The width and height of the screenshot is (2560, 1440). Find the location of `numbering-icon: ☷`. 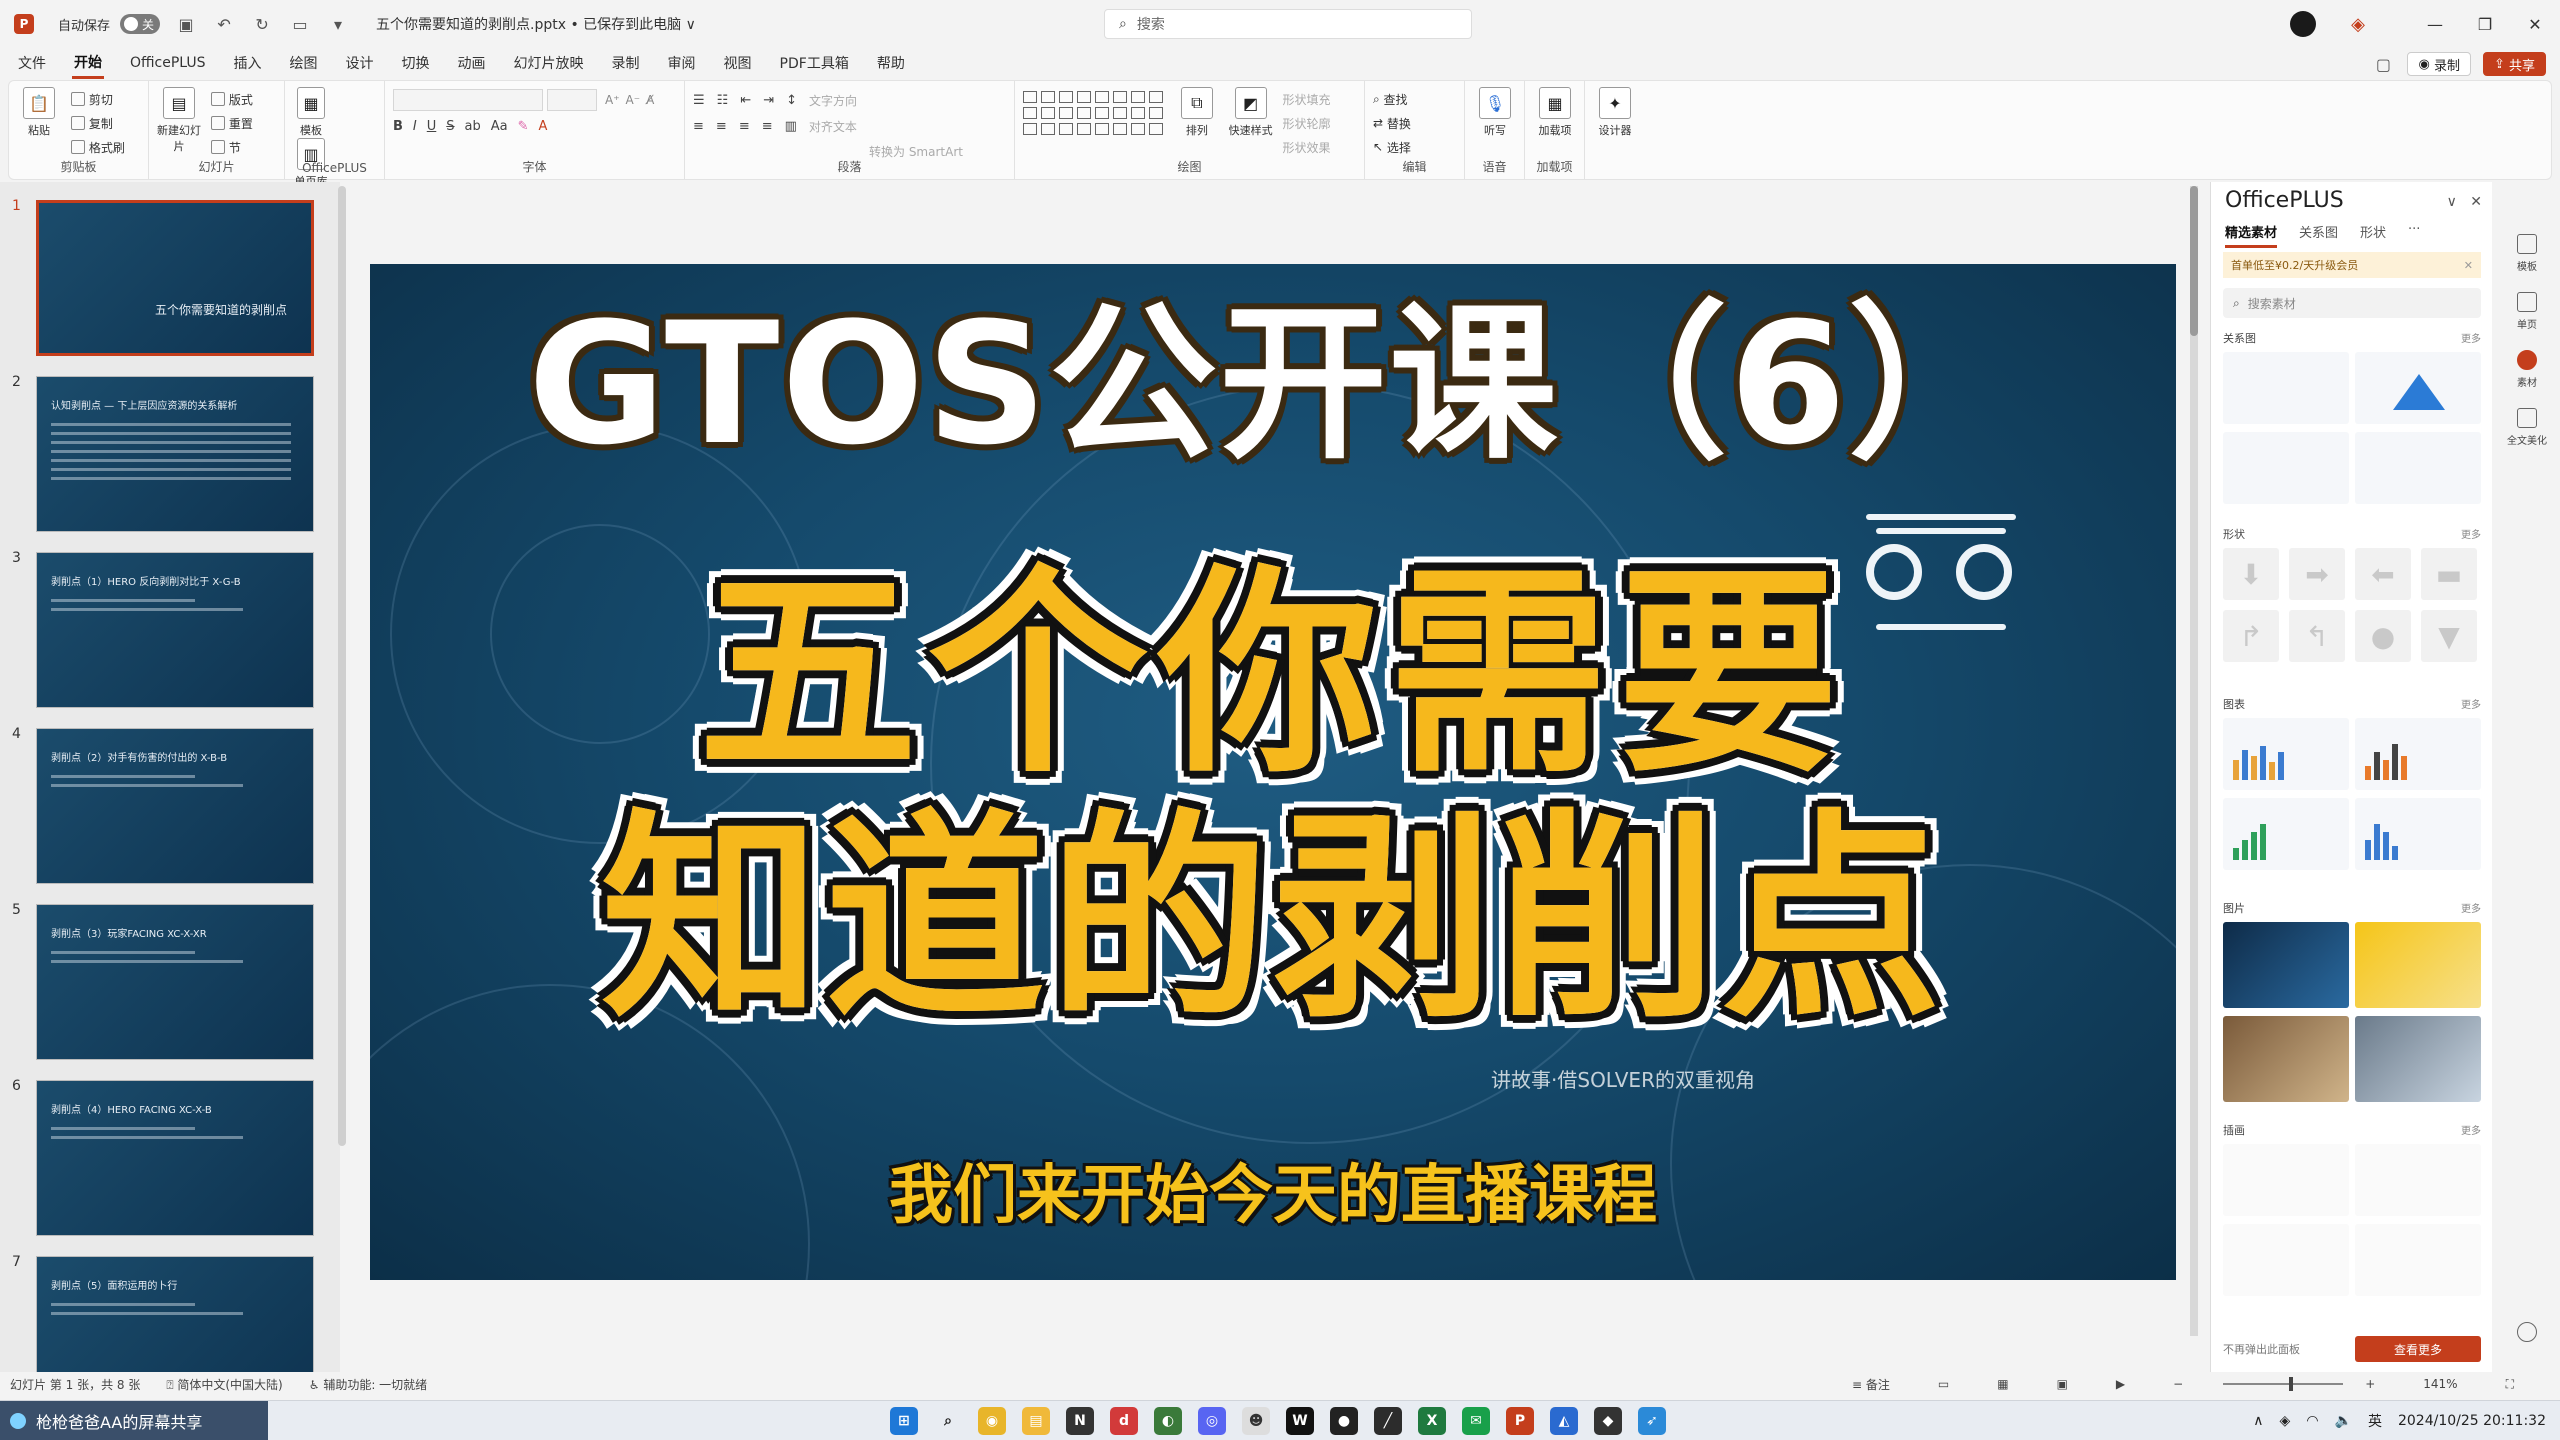

numbering-icon: ☷ is located at coordinates (723, 100).